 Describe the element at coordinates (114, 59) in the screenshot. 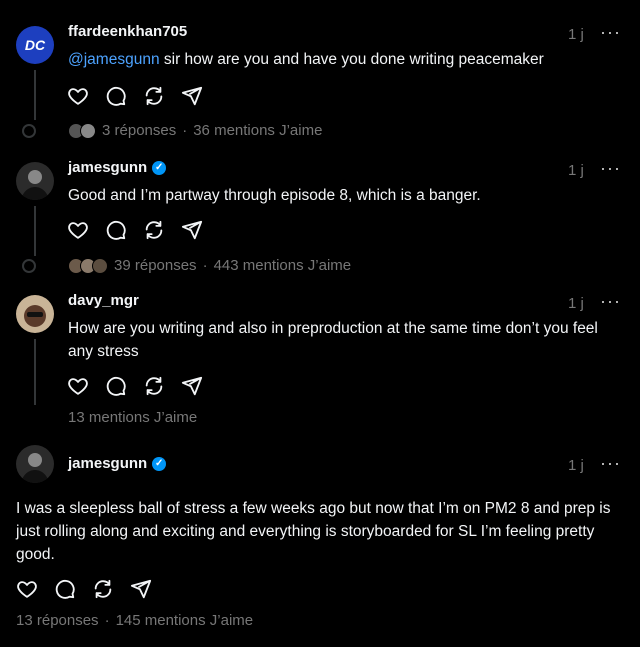

I see `mention-link: @jamesgunn` at that location.